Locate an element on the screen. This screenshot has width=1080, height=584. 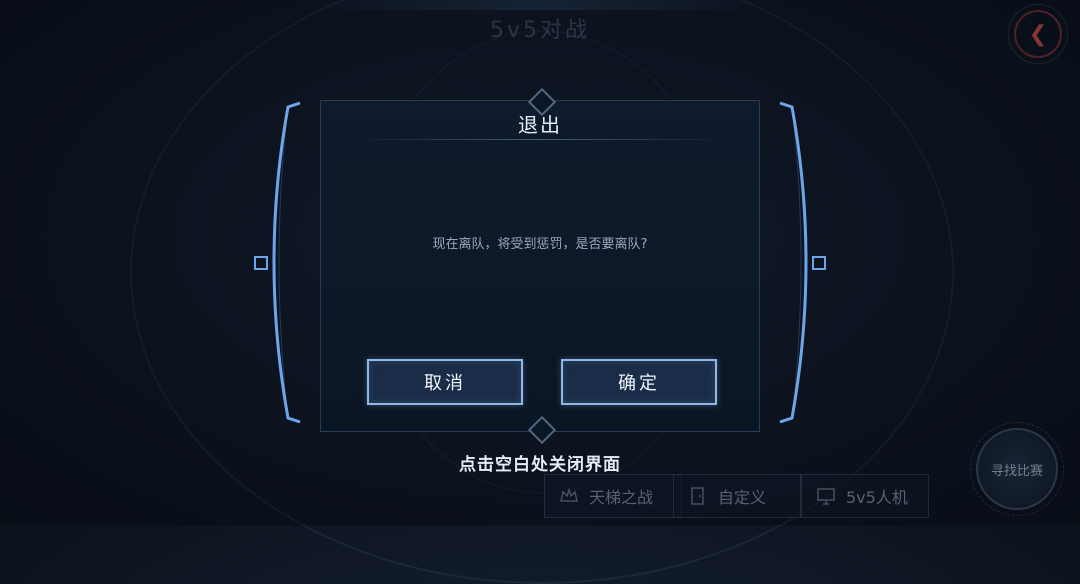
confirm-button: 确定 is located at coordinates (639, 382).